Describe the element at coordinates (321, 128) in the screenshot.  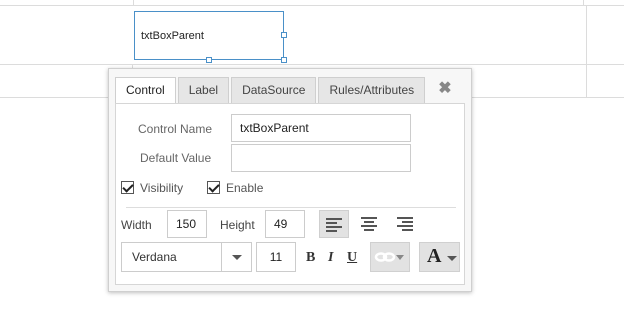
I see `control-name-input: txtBoxParent` at that location.